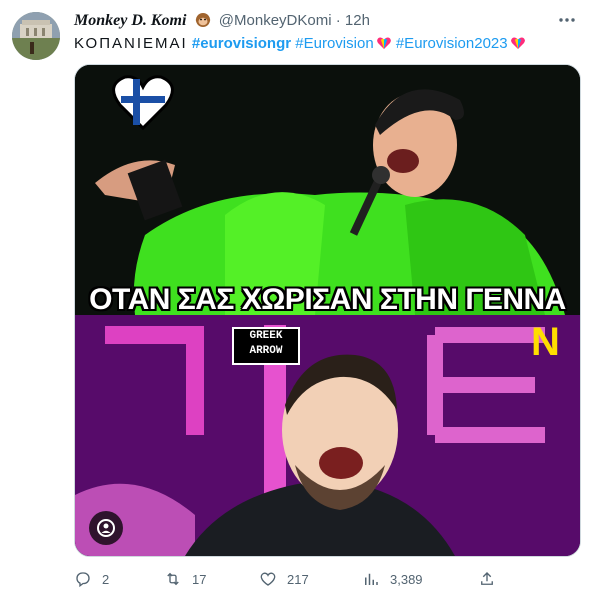  I want to click on retweet-count: 17, so click(199, 579).